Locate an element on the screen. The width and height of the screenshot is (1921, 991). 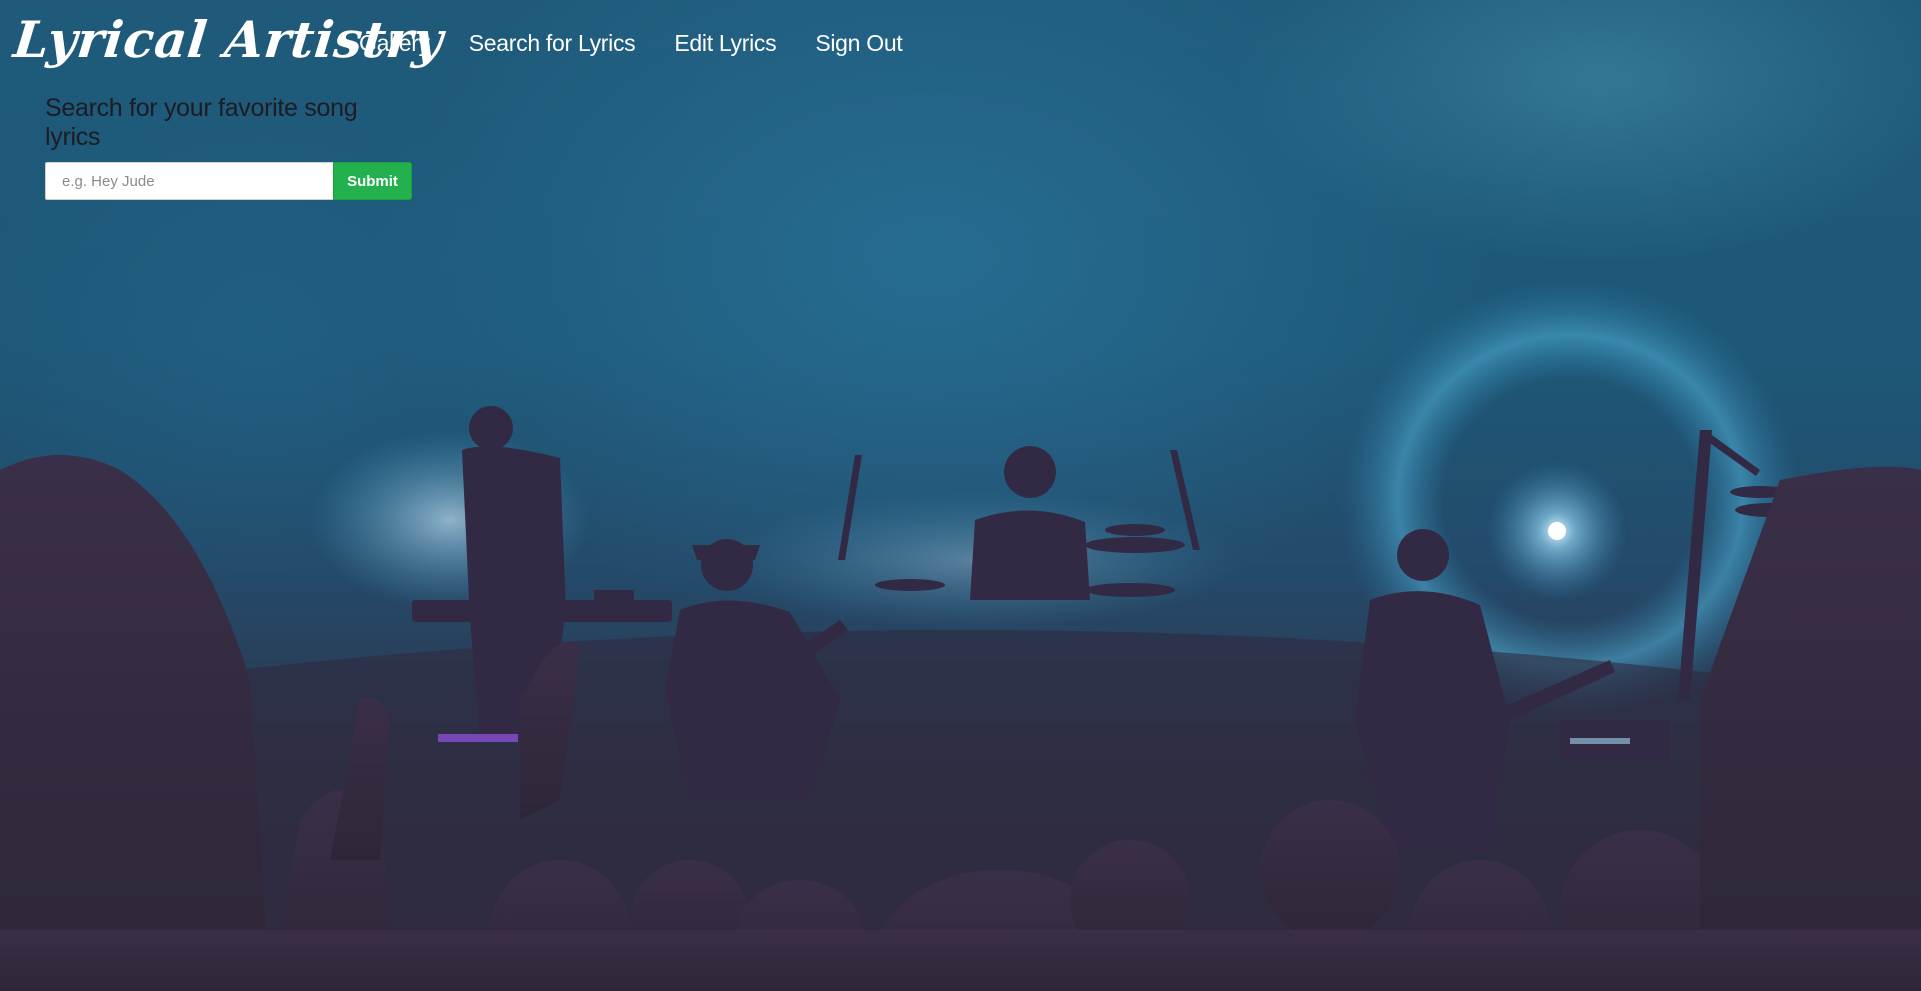
lyrics-search-form: Submit is located at coordinates (228, 181).